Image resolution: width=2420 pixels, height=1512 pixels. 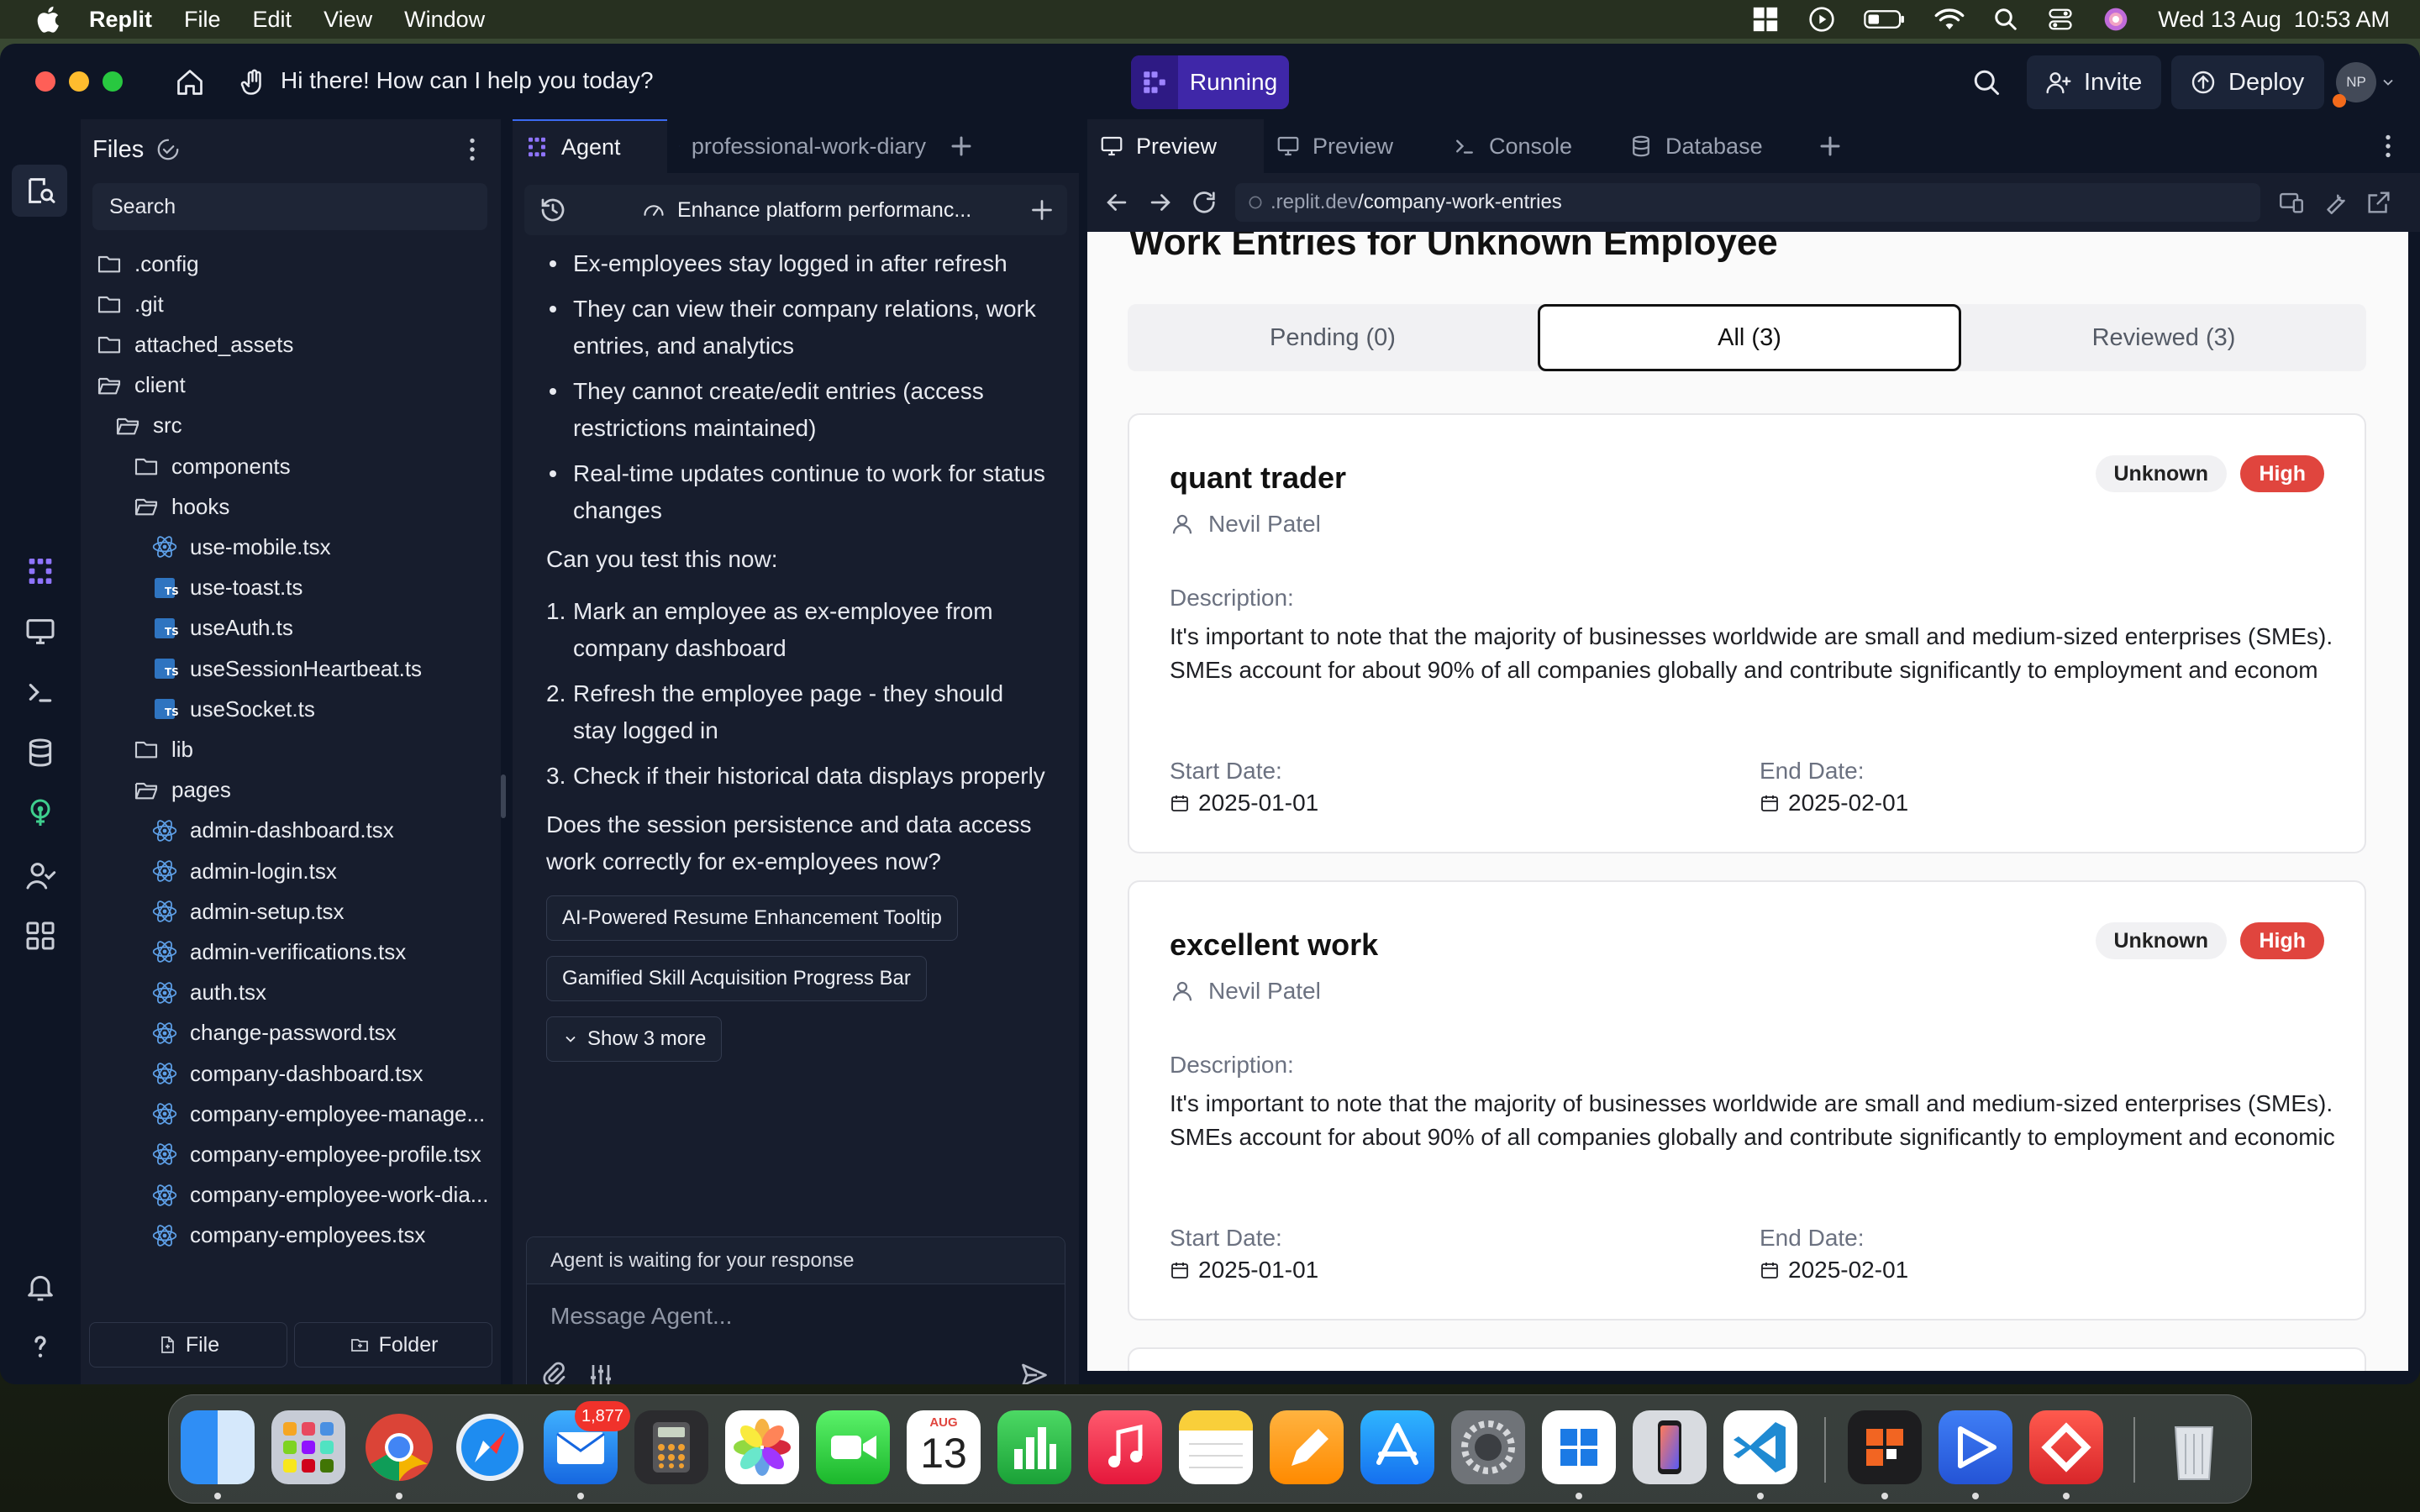 What do you see at coordinates (1204, 202) in the screenshot?
I see `reload-icon` at bounding box center [1204, 202].